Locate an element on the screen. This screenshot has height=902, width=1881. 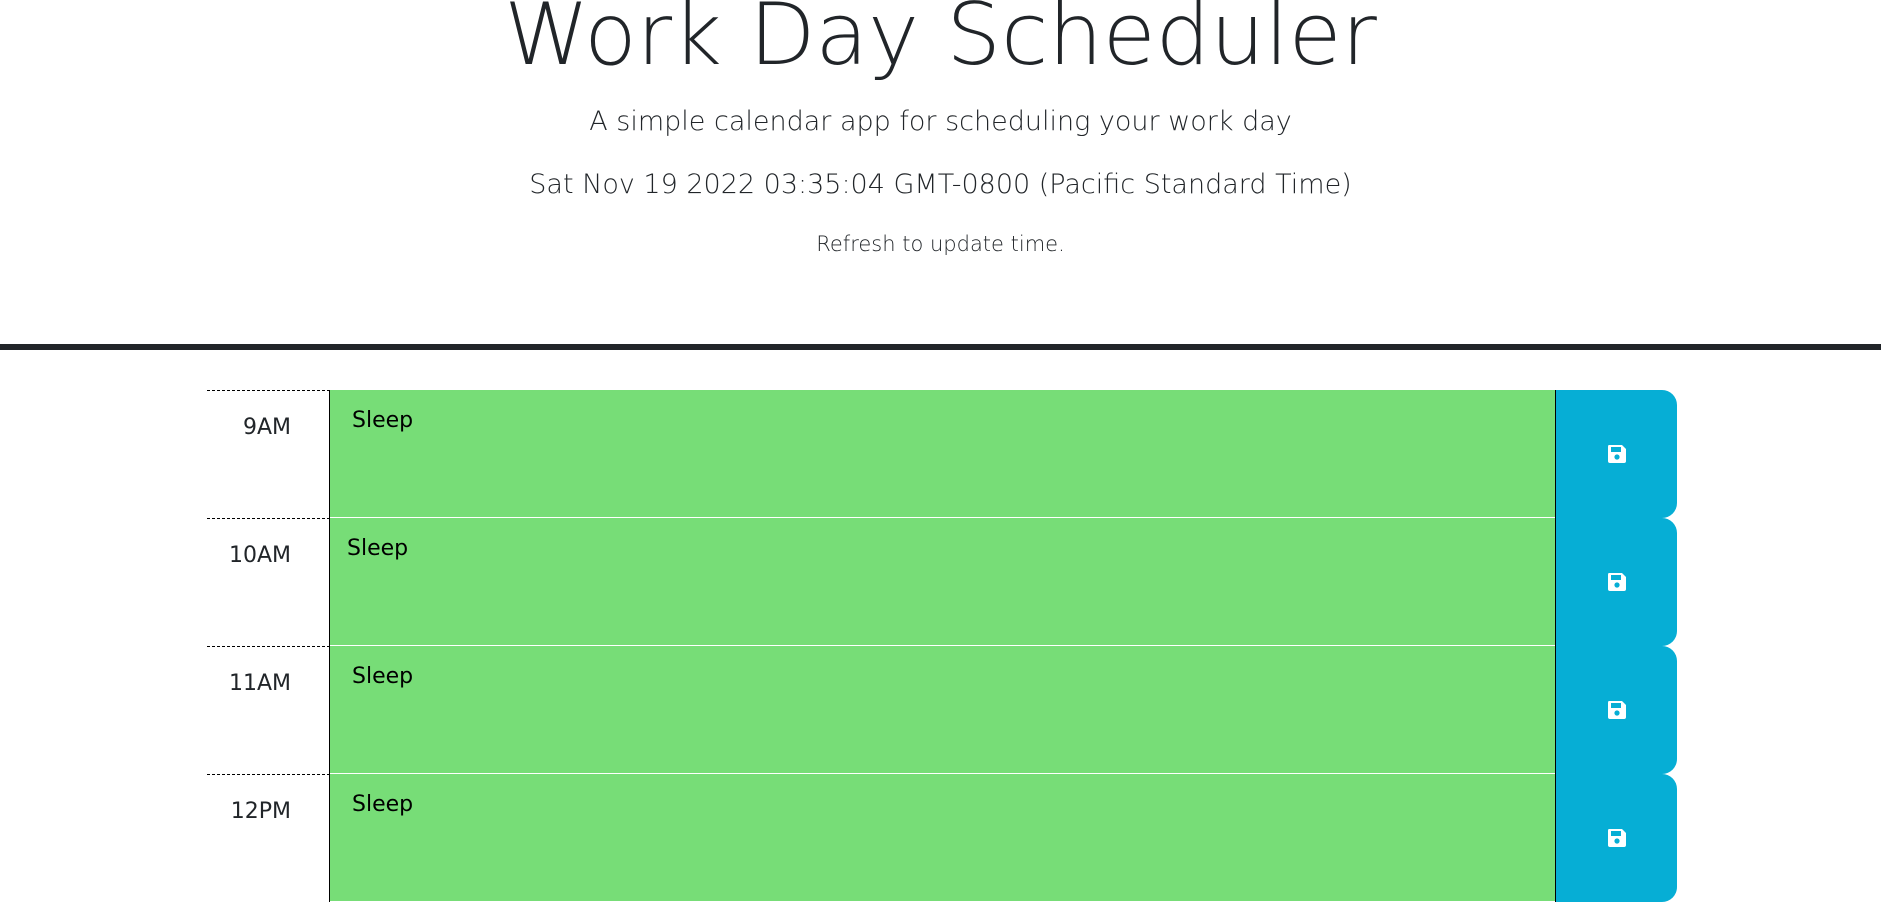
page-title: Work Day Scheduler is located at coordinates (940, 42).